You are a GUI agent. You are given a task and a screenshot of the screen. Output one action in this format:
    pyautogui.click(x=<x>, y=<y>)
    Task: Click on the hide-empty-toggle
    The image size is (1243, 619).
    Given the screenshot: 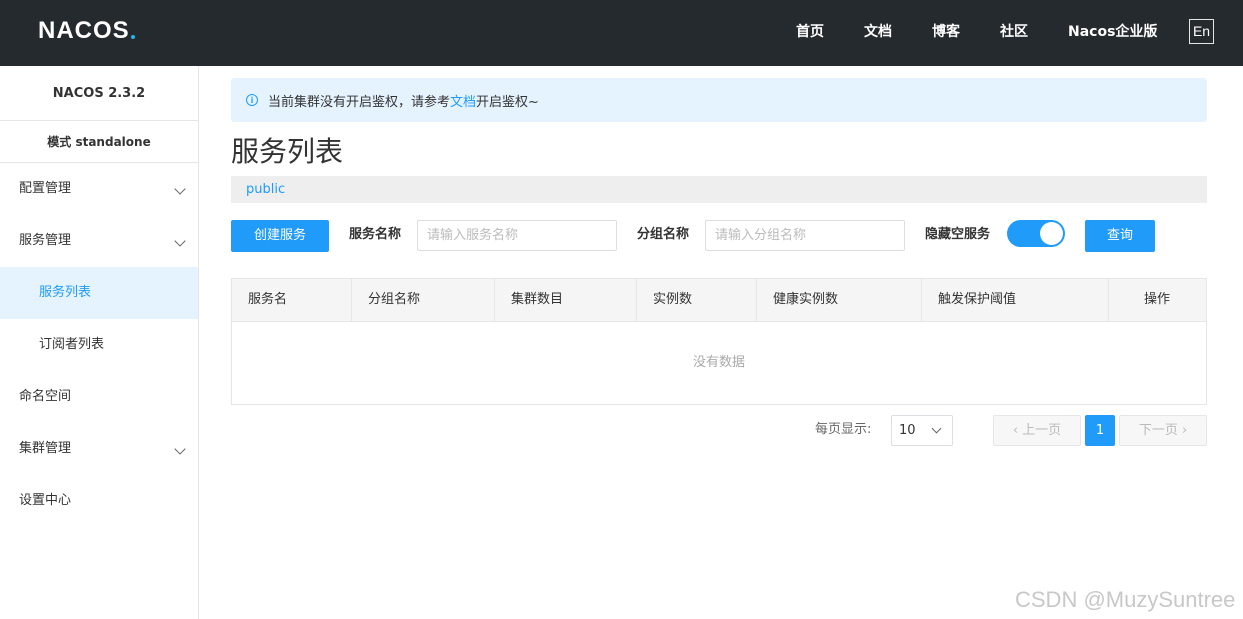 What is the action you would take?
    pyautogui.click(x=1036, y=233)
    